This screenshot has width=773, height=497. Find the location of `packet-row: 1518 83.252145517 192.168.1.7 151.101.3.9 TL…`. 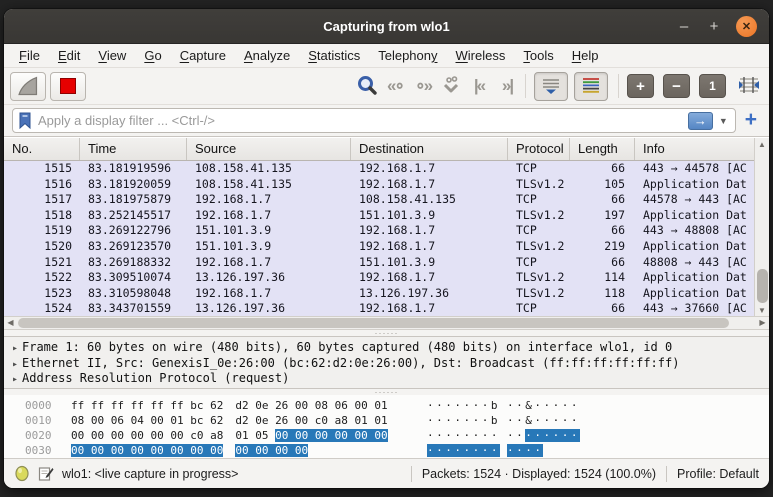

packet-row: 1518 83.252145517 192.168.1.7 151.101.3.9 TL… is located at coordinates (386, 215).